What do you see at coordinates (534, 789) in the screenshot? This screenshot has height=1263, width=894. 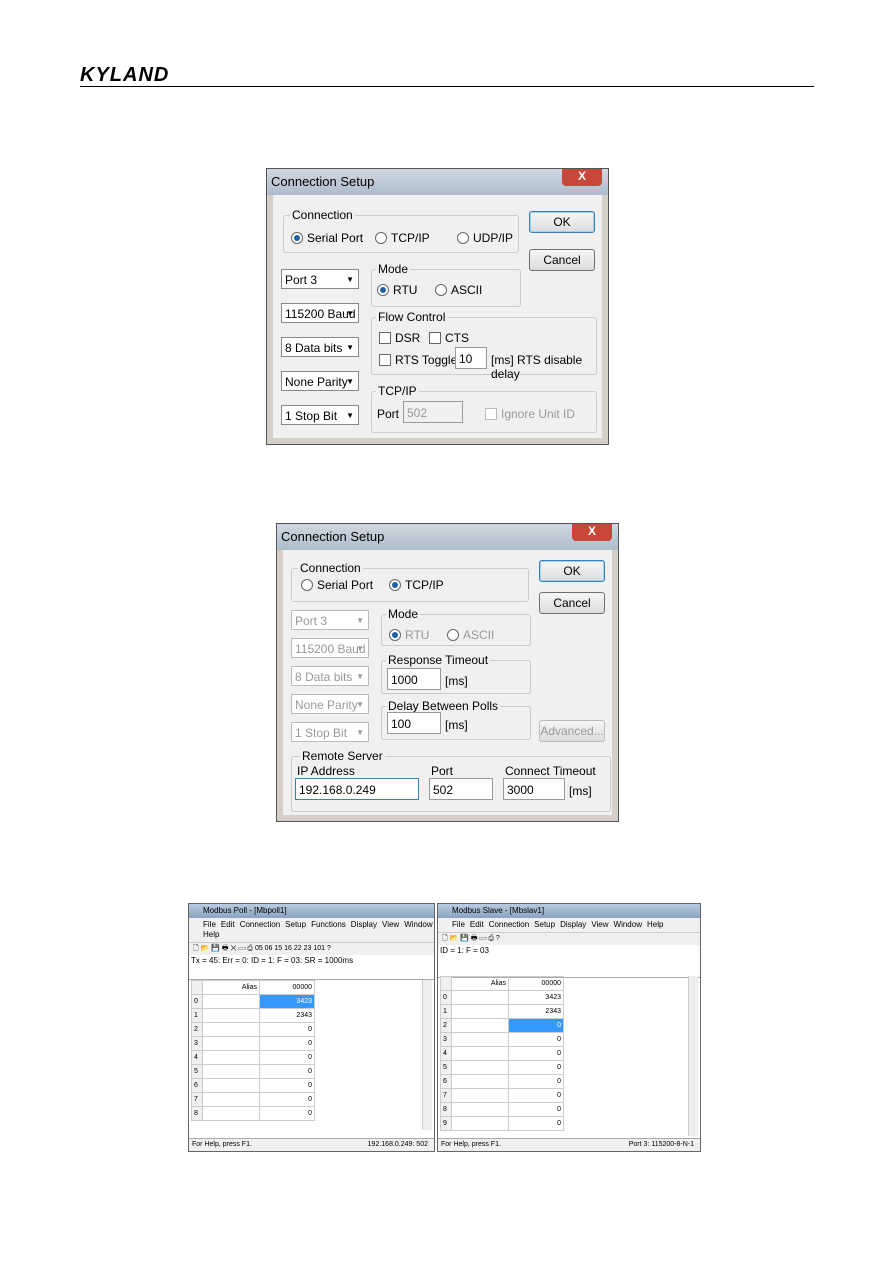 I see `connect-timeout-input: 3000` at bounding box center [534, 789].